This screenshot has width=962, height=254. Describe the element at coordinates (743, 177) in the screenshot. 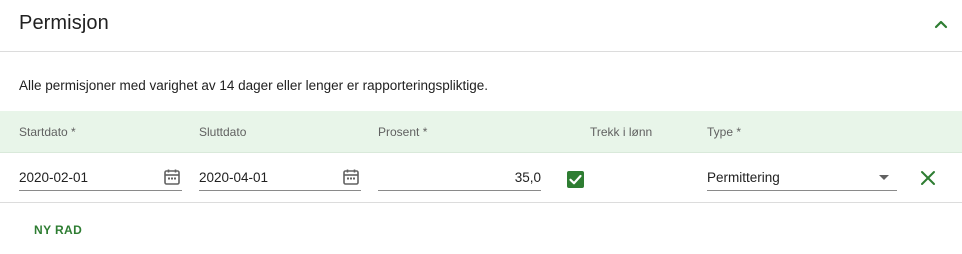

I see `type-value: Permittering` at that location.